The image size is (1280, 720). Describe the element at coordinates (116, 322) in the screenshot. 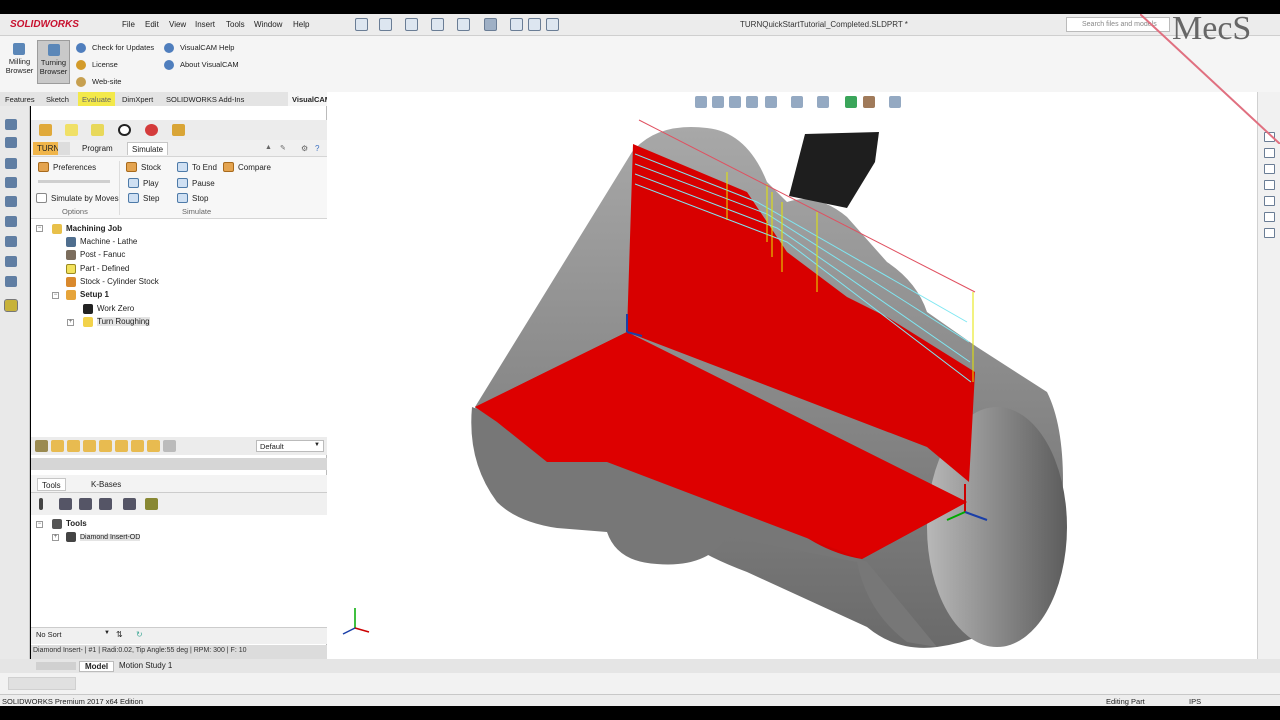

I see `tree-item-turn-roughing: Turn Roughing` at that location.